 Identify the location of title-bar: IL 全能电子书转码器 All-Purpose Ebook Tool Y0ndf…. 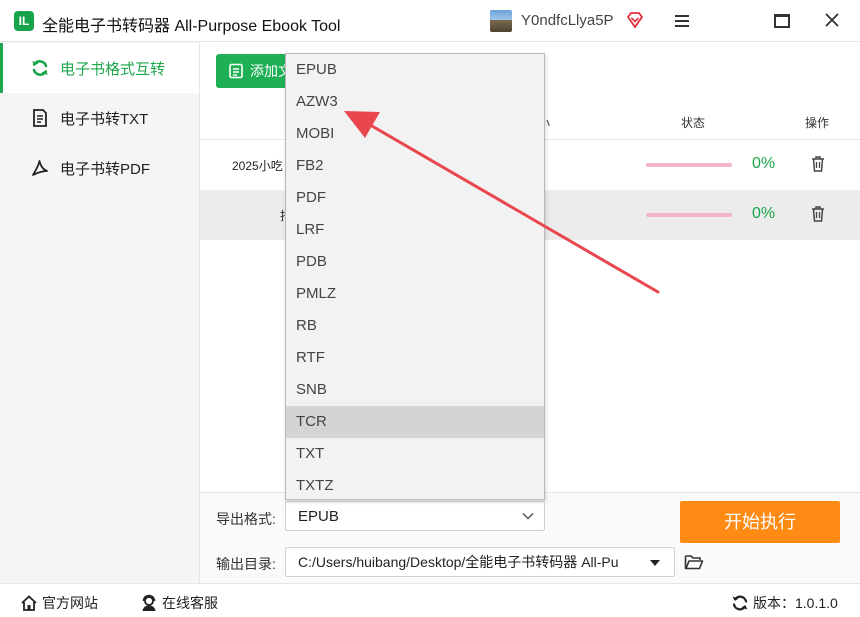
(430, 21).